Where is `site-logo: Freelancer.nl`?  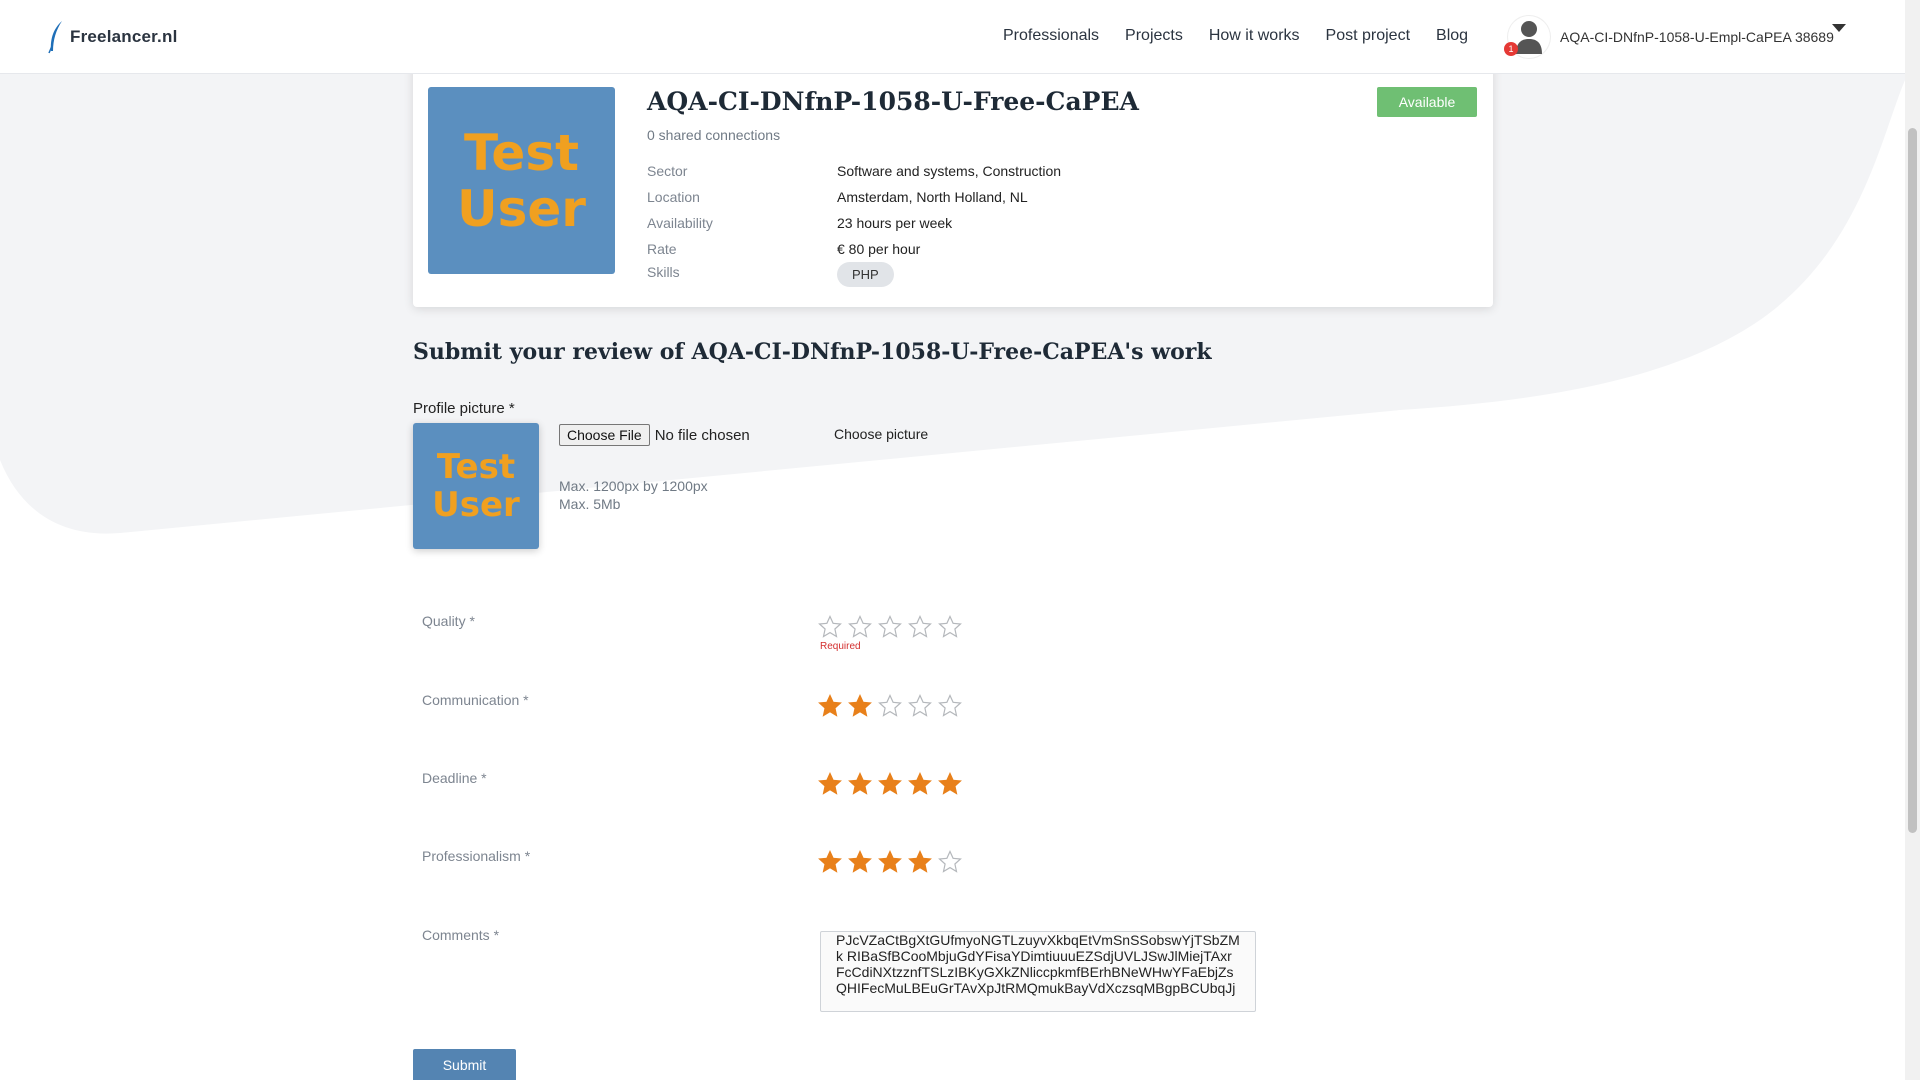
site-logo: Freelancer.nl is located at coordinates (112, 37).